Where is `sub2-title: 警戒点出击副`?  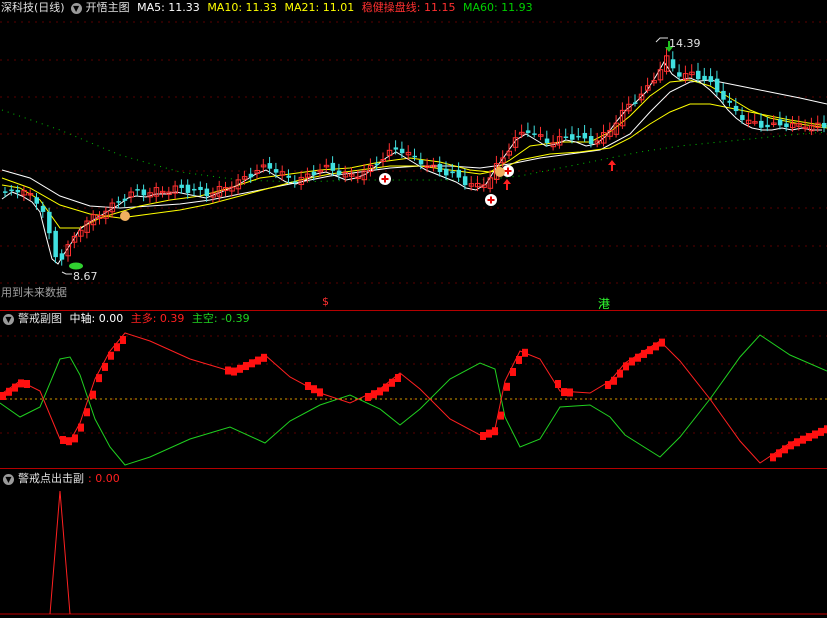 sub2-title: 警戒点出击副 is located at coordinates (51, 478).